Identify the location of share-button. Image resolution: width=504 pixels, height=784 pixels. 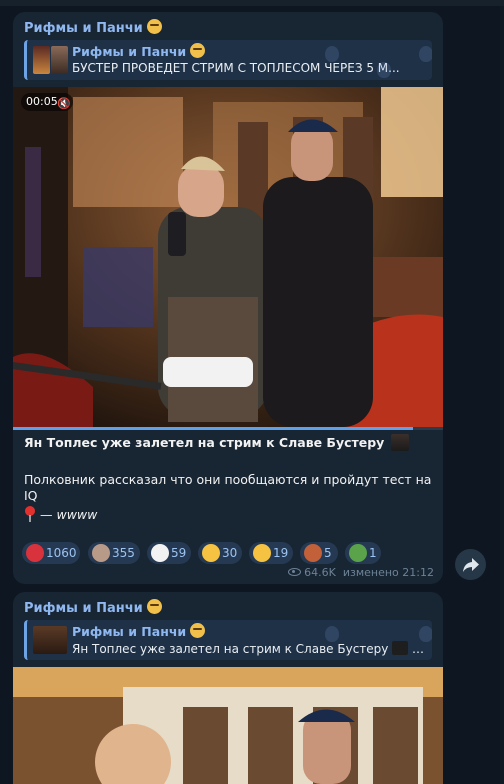
(470, 564).